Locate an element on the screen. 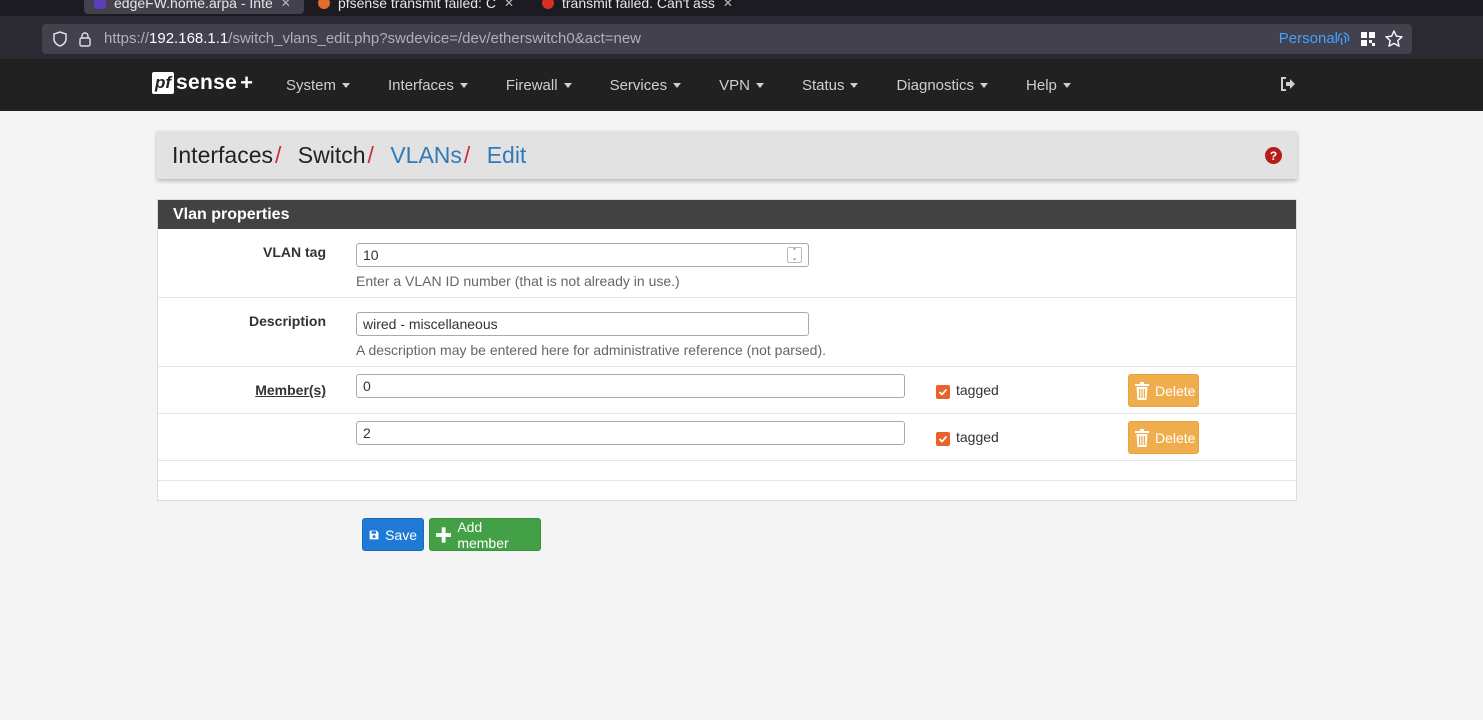 Image resolution: width=1483 pixels, height=720 pixels. menu-diagnostics: Diagnostics is located at coordinates (942, 85).